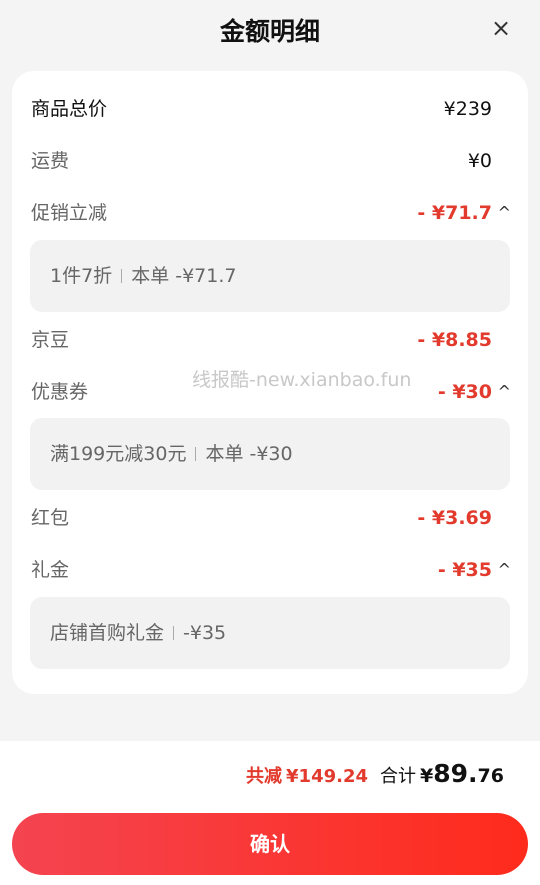 Image resolution: width=540 pixels, height=885 pixels. What do you see at coordinates (264, 776) in the screenshot?
I see `reduce-label: 共减` at bounding box center [264, 776].